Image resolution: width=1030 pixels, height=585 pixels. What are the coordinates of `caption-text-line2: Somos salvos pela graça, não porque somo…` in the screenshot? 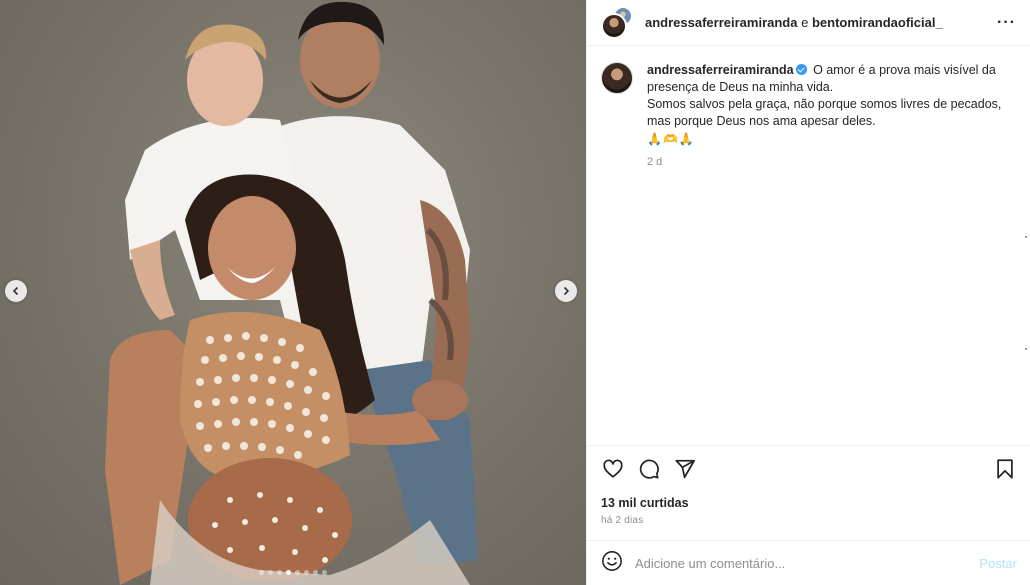 It's located at (824, 112).